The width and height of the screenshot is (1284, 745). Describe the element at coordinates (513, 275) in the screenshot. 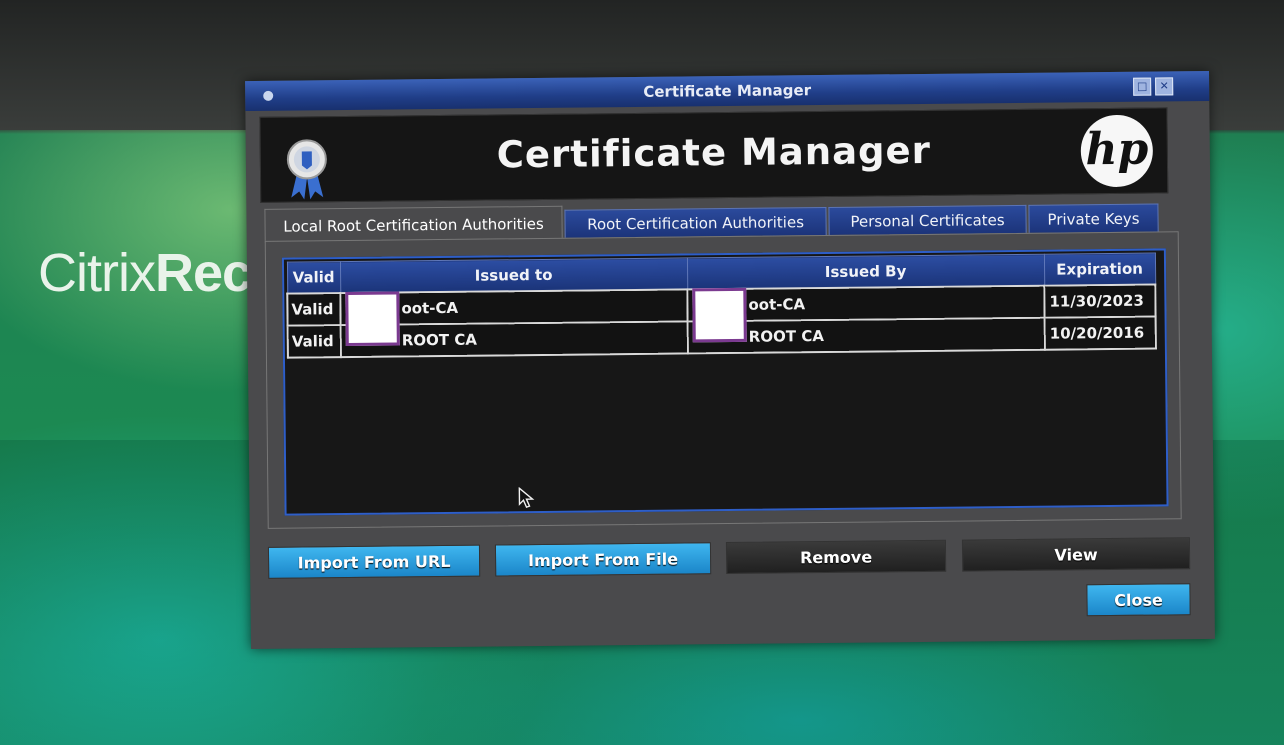

I see `column-header-issued-to: Issued to` at that location.